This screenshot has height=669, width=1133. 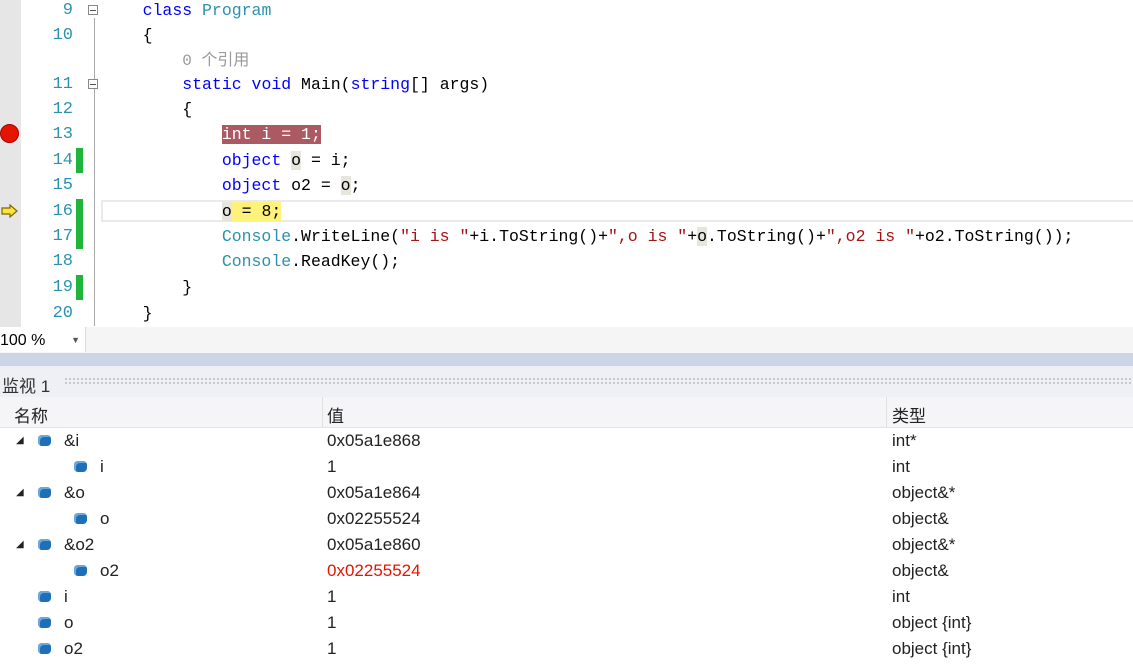 I want to click on zoom-bar: 100 % ▼, so click(x=566, y=340).